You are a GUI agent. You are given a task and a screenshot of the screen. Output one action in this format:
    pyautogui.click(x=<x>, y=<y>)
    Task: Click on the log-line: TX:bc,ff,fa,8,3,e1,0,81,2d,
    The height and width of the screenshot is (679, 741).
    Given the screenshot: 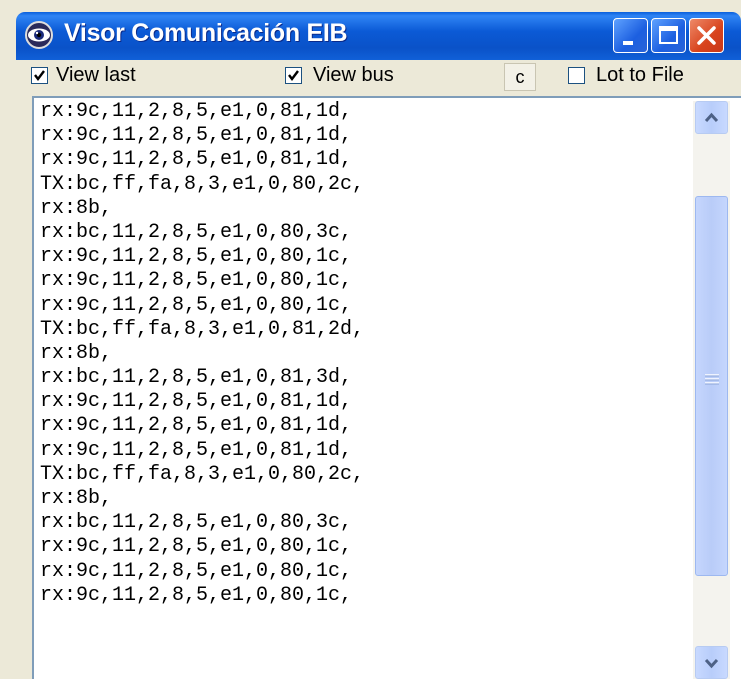 What is the action you would take?
    pyautogui.click(x=202, y=329)
    